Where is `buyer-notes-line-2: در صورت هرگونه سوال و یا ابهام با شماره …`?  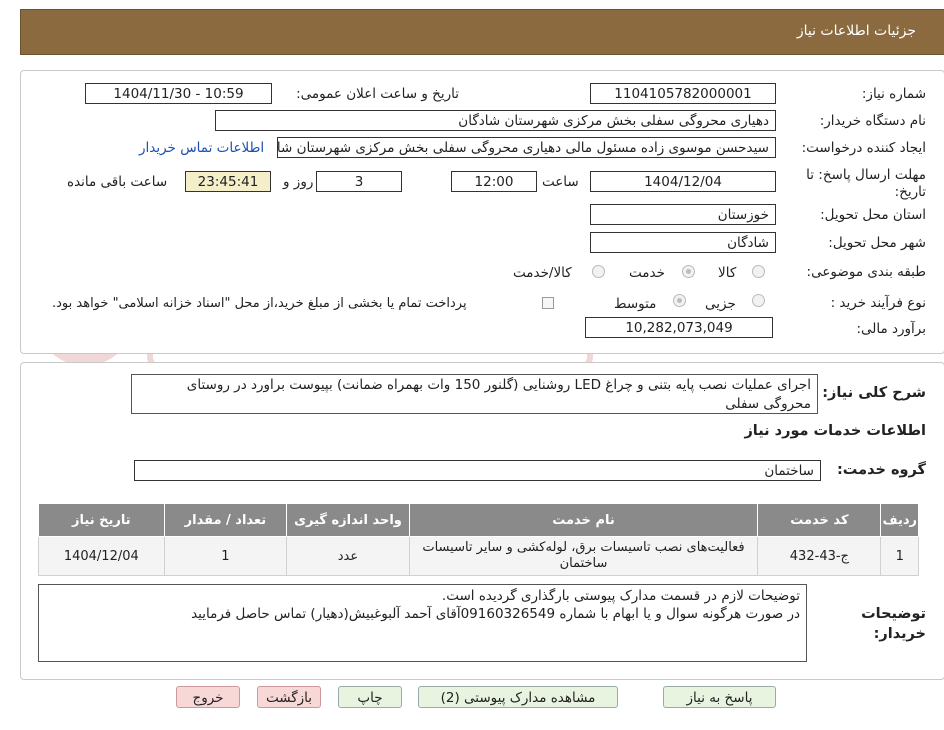
buyer-notes-line-2: در صورت هرگونه سوال و یا ابهام با شماره … is located at coordinates (495, 614).